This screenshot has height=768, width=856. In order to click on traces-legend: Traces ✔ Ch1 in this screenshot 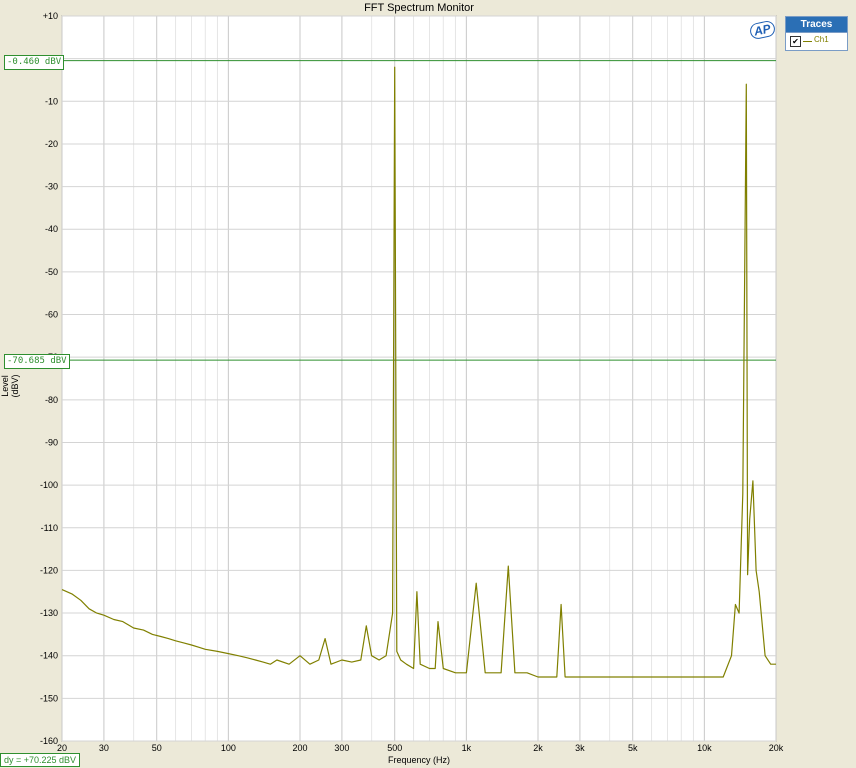, I will do `click(816, 33)`.